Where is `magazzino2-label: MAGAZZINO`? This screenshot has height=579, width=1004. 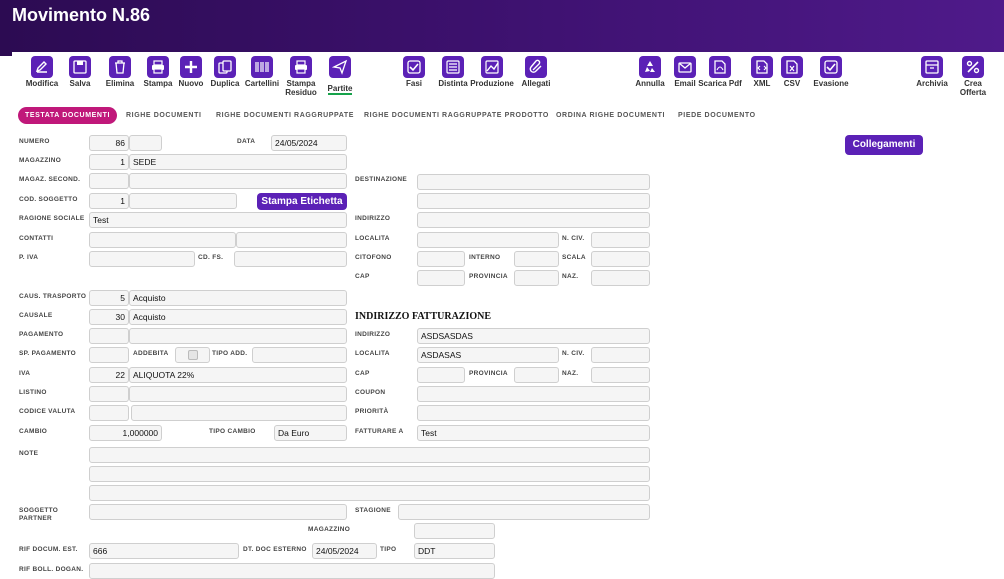 magazzino2-label: MAGAZZINO is located at coordinates (329, 529).